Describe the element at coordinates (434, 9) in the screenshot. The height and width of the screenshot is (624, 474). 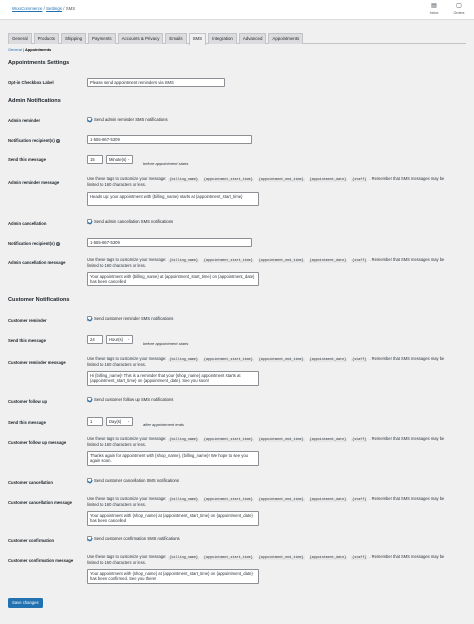
I see `inbox-button: ▤ Inbox` at that location.